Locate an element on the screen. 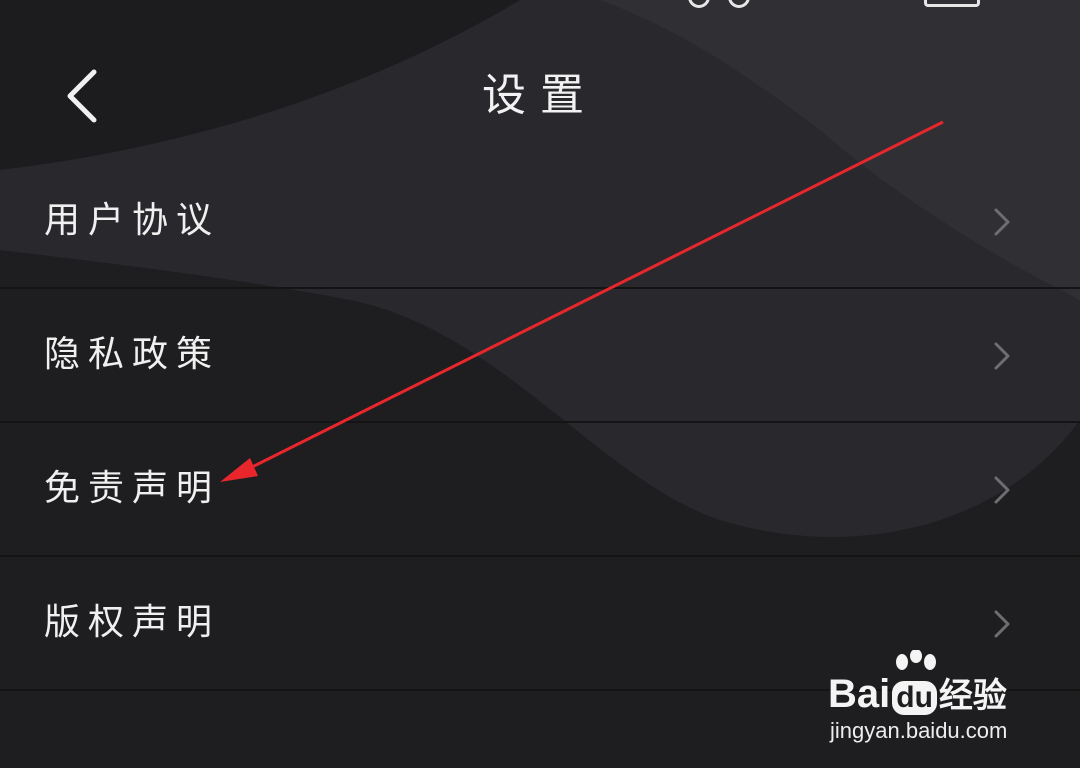 The width and height of the screenshot is (1080, 768). baidu-logo: Bai du 经验 is located at coordinates (917, 694).